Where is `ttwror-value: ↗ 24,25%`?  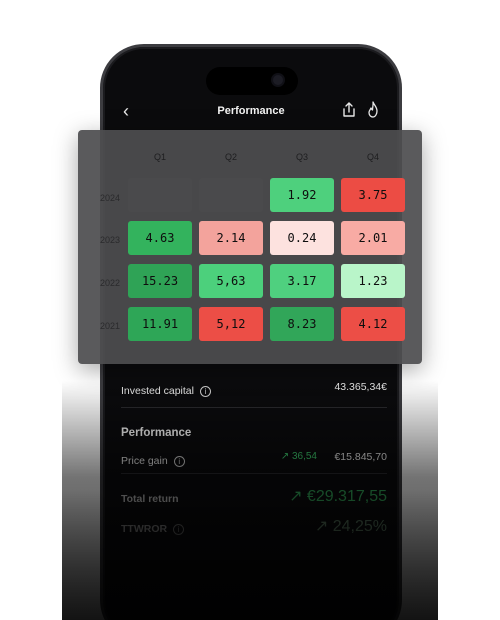 ttwror-value: ↗ 24,25% is located at coordinates (350, 526).